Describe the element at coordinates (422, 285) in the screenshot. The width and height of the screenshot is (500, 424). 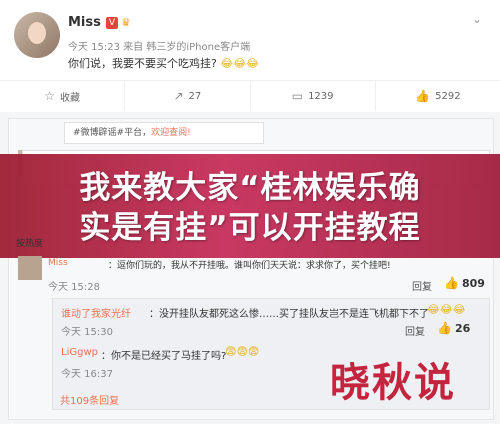
I see `comment-reply-button: 回复` at that location.